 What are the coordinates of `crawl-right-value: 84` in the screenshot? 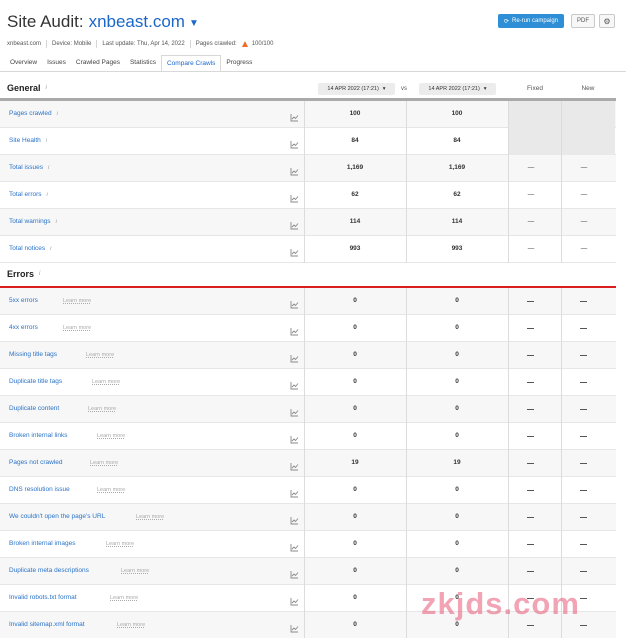 It's located at (457, 141).